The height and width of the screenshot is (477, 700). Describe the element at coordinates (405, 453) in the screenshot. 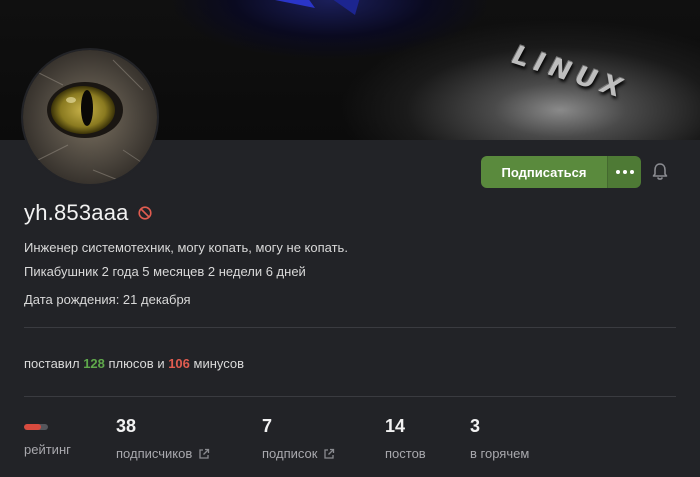

I see `stat-label: постов` at that location.